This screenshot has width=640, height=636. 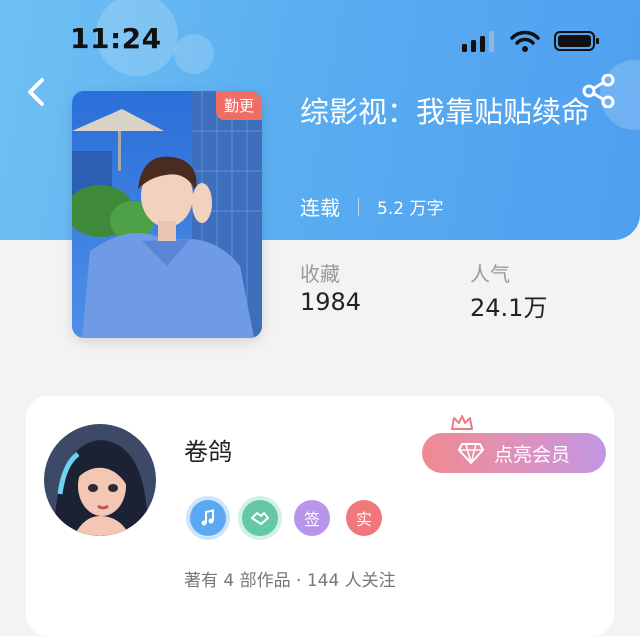 What do you see at coordinates (37, 92) in the screenshot?
I see `back-icon` at bounding box center [37, 92].